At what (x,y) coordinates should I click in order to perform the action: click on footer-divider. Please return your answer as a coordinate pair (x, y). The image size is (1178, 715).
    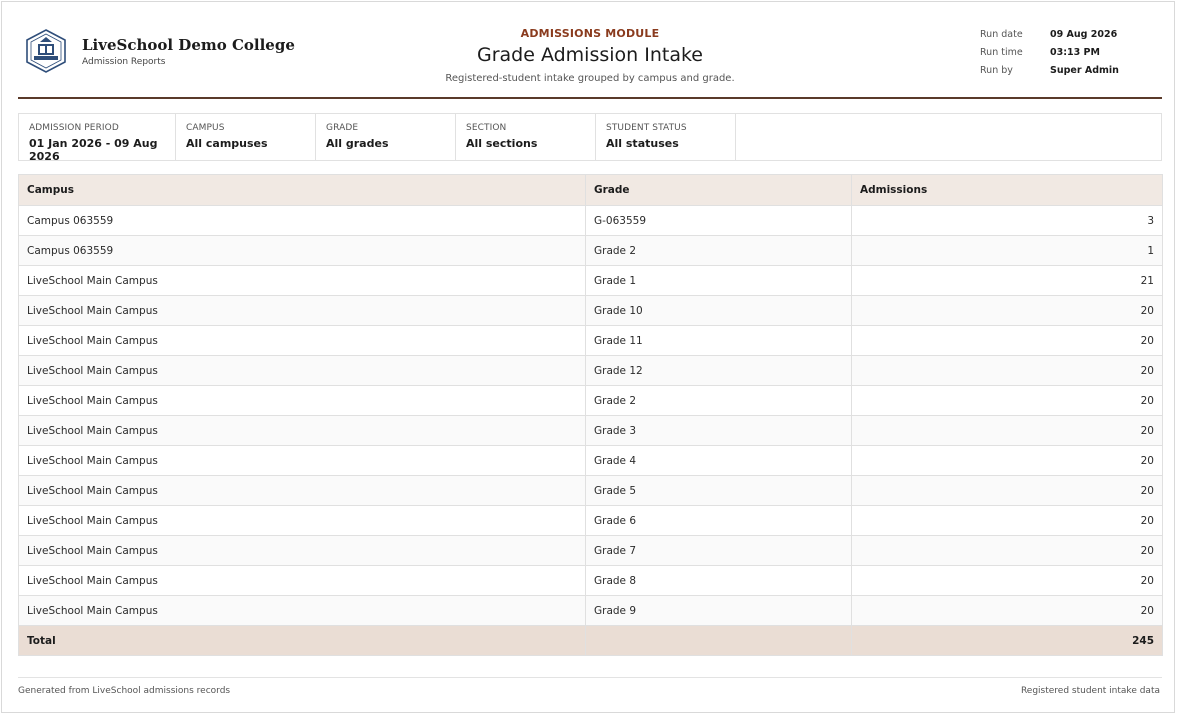
    Looking at the image, I should click on (590, 677).